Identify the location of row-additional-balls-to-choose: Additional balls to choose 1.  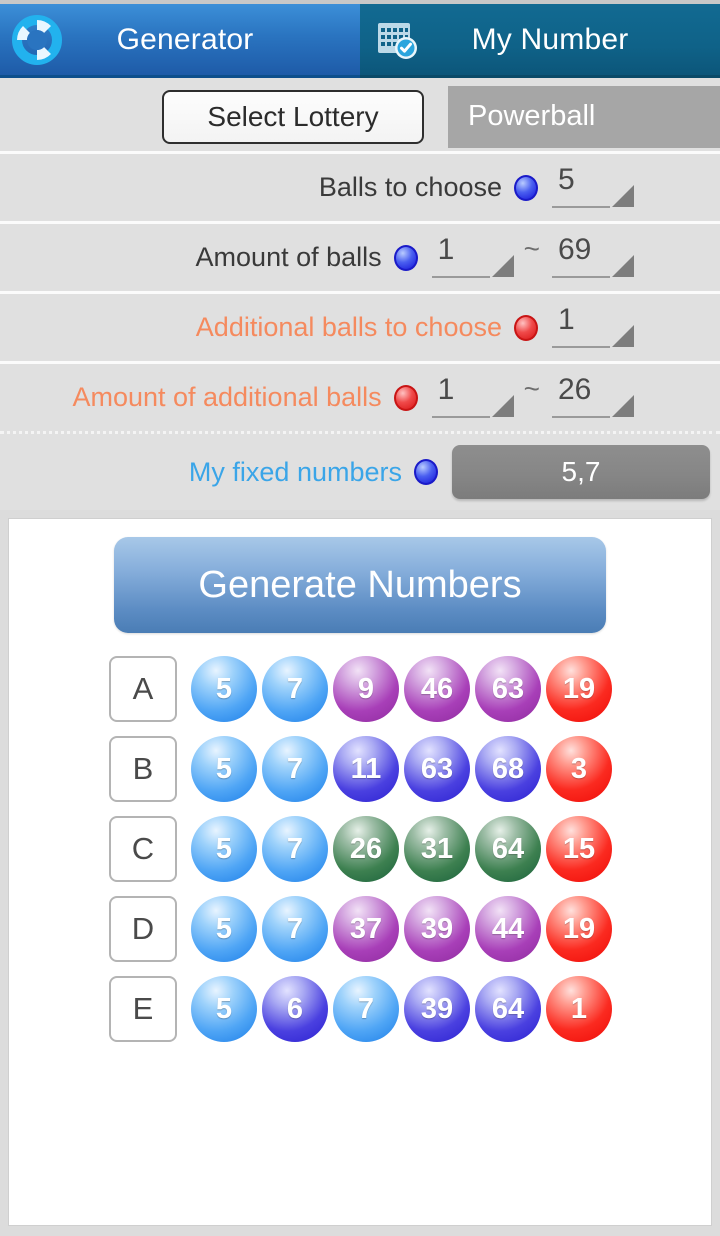
(360, 329).